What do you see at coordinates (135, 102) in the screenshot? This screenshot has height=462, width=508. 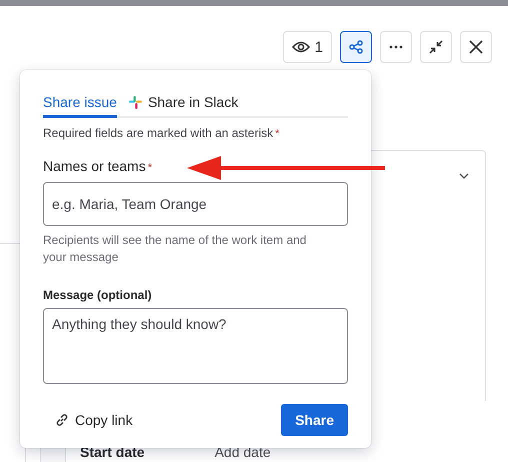 I see `slack-icon` at bounding box center [135, 102].